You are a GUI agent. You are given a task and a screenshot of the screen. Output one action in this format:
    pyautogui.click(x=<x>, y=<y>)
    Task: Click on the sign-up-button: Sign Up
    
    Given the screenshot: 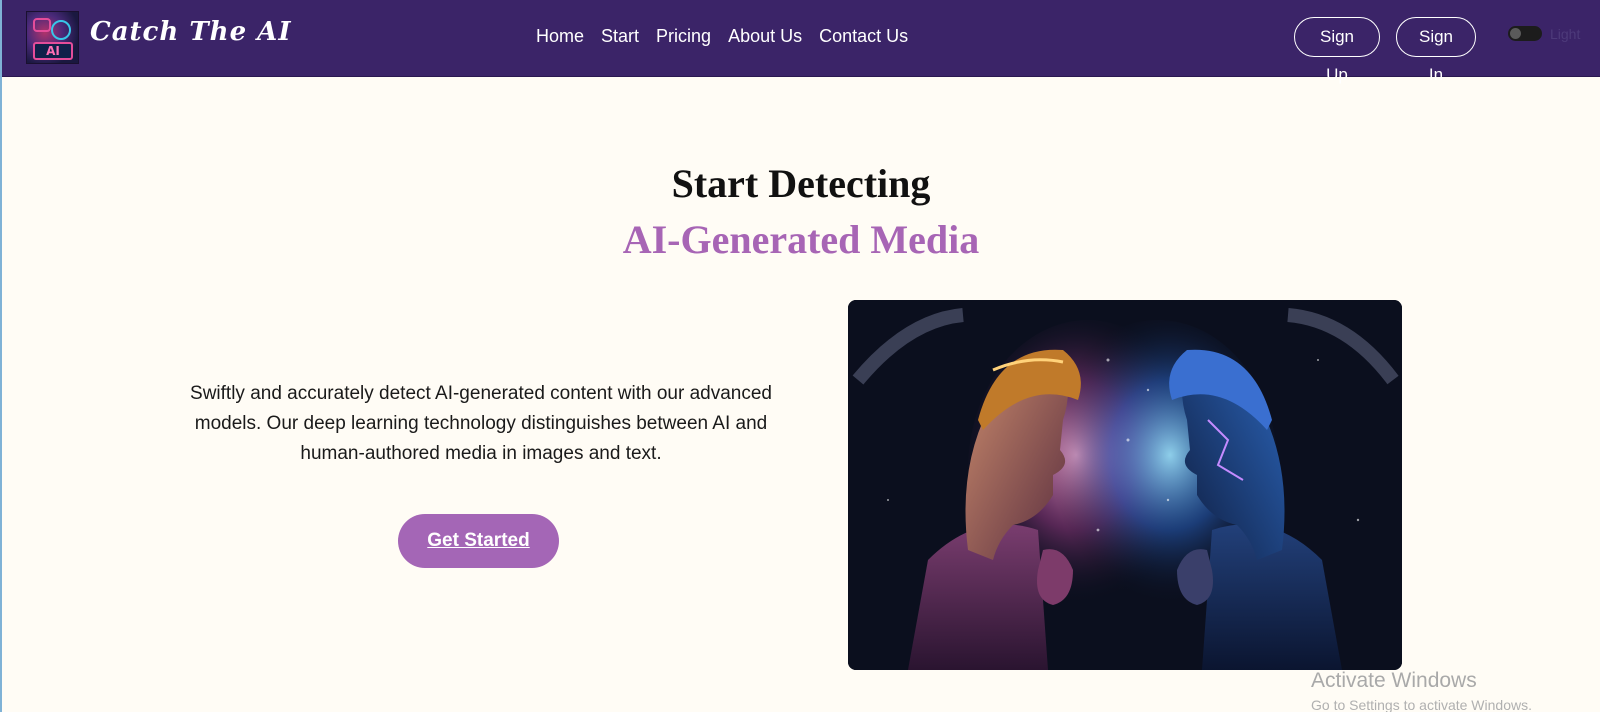 What is the action you would take?
    pyautogui.click(x=1337, y=50)
    